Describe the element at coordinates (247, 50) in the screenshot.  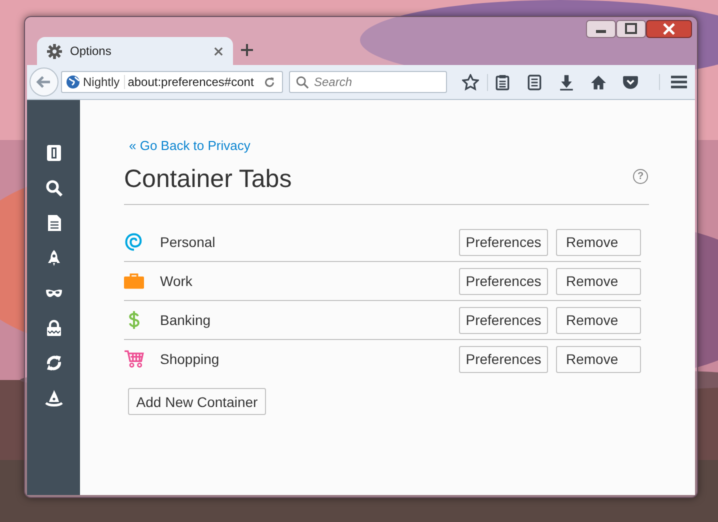
I see `plus-icon` at that location.